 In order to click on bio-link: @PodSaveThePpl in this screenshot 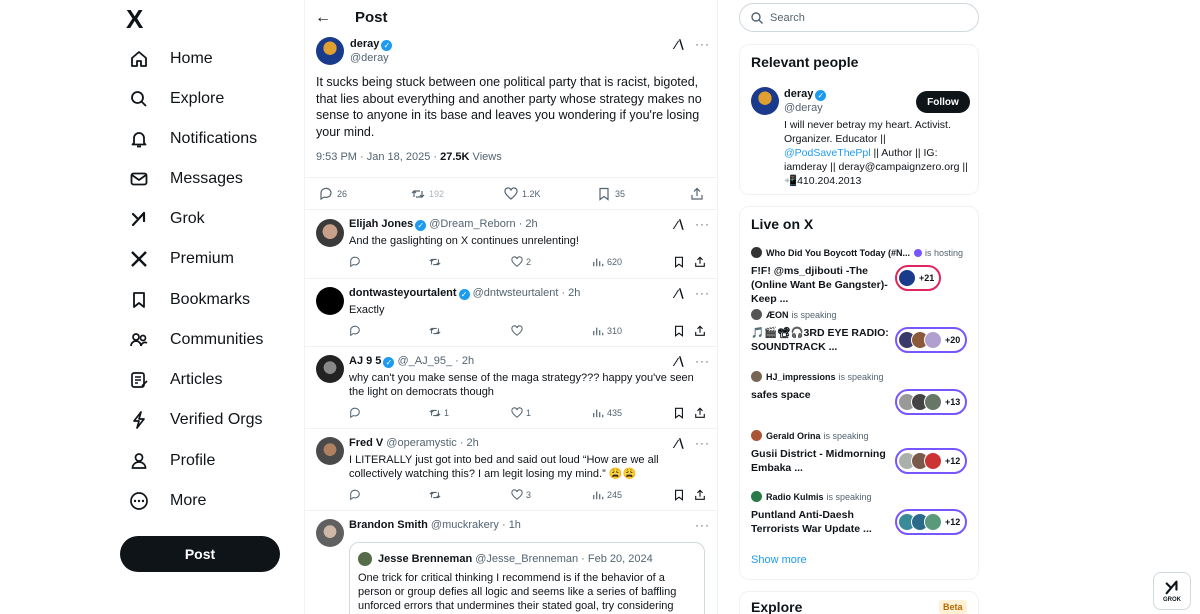, I will do `click(827, 153)`.